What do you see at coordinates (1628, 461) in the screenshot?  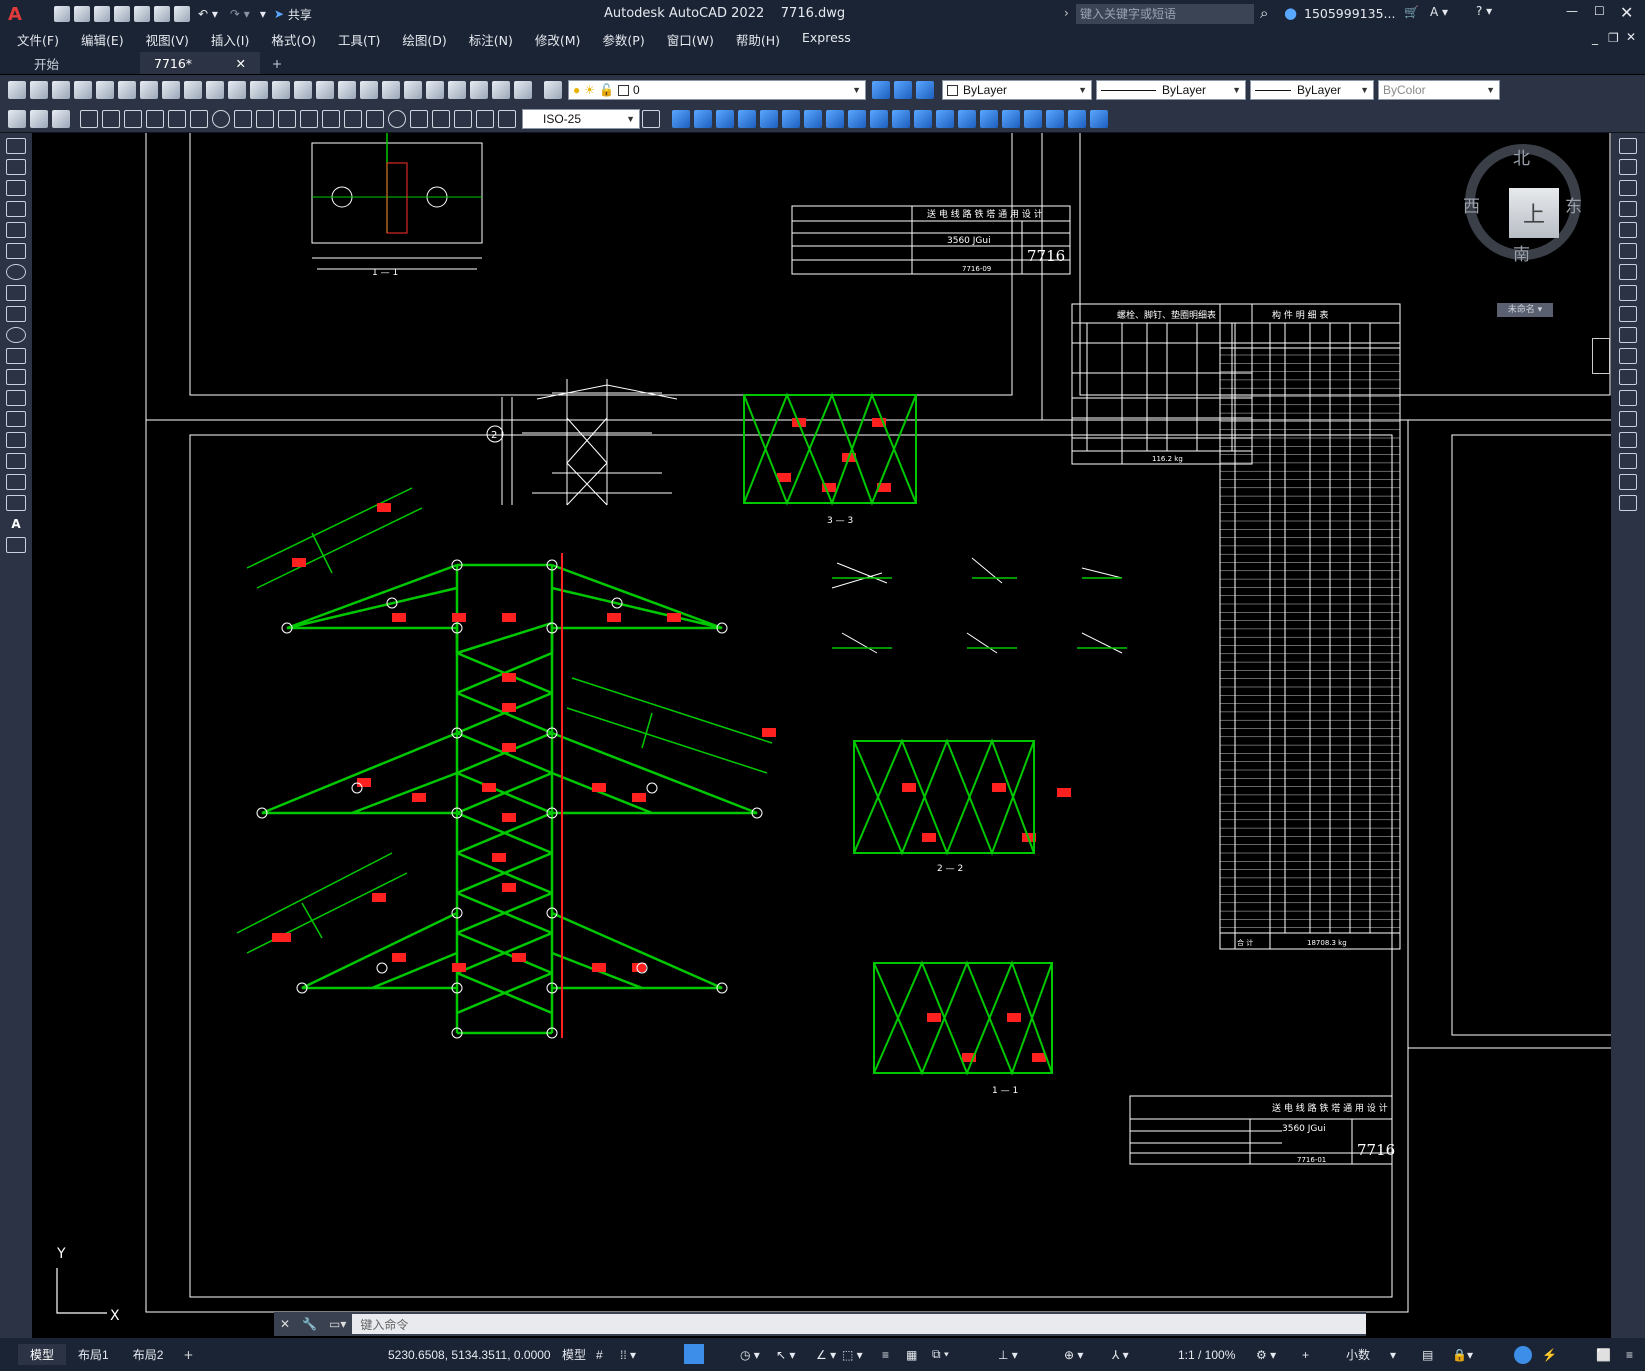 I see `fillet-tool-icon` at bounding box center [1628, 461].